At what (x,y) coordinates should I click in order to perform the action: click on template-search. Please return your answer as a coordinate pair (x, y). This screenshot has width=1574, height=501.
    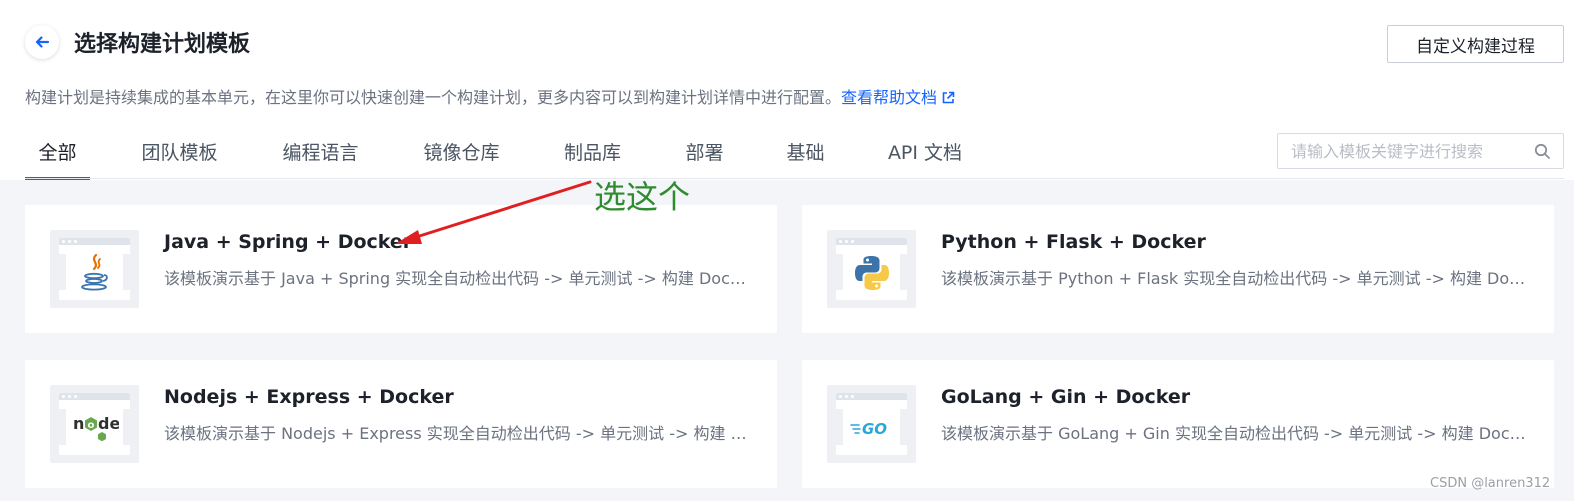
    Looking at the image, I should click on (1420, 151).